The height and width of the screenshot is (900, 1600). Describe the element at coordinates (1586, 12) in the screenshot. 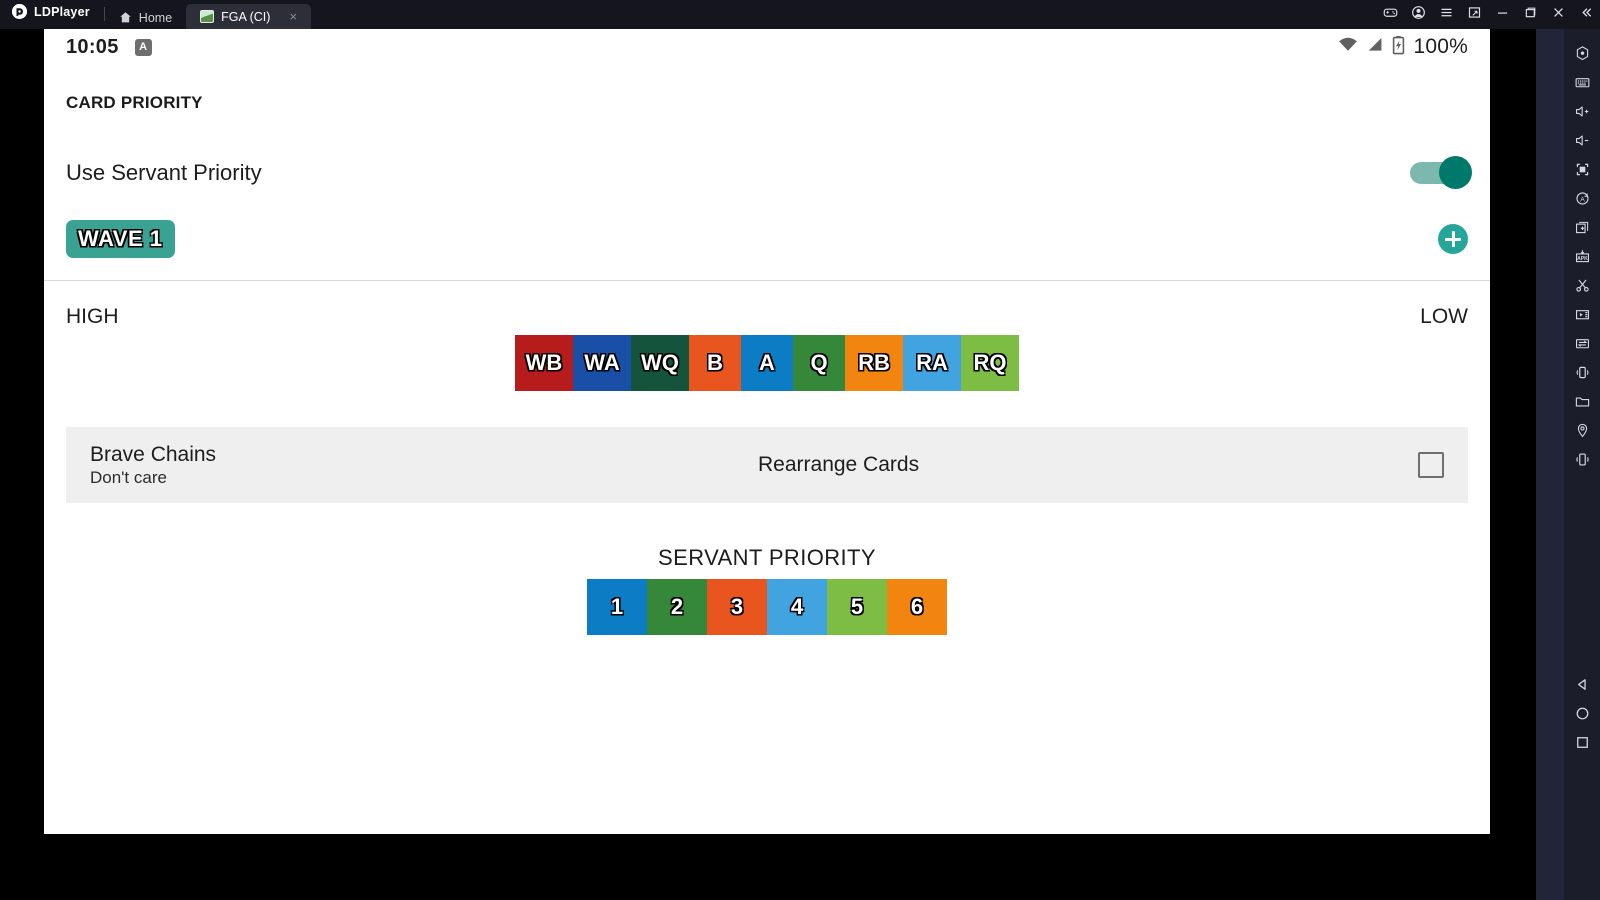

I see `collapse-button` at that location.